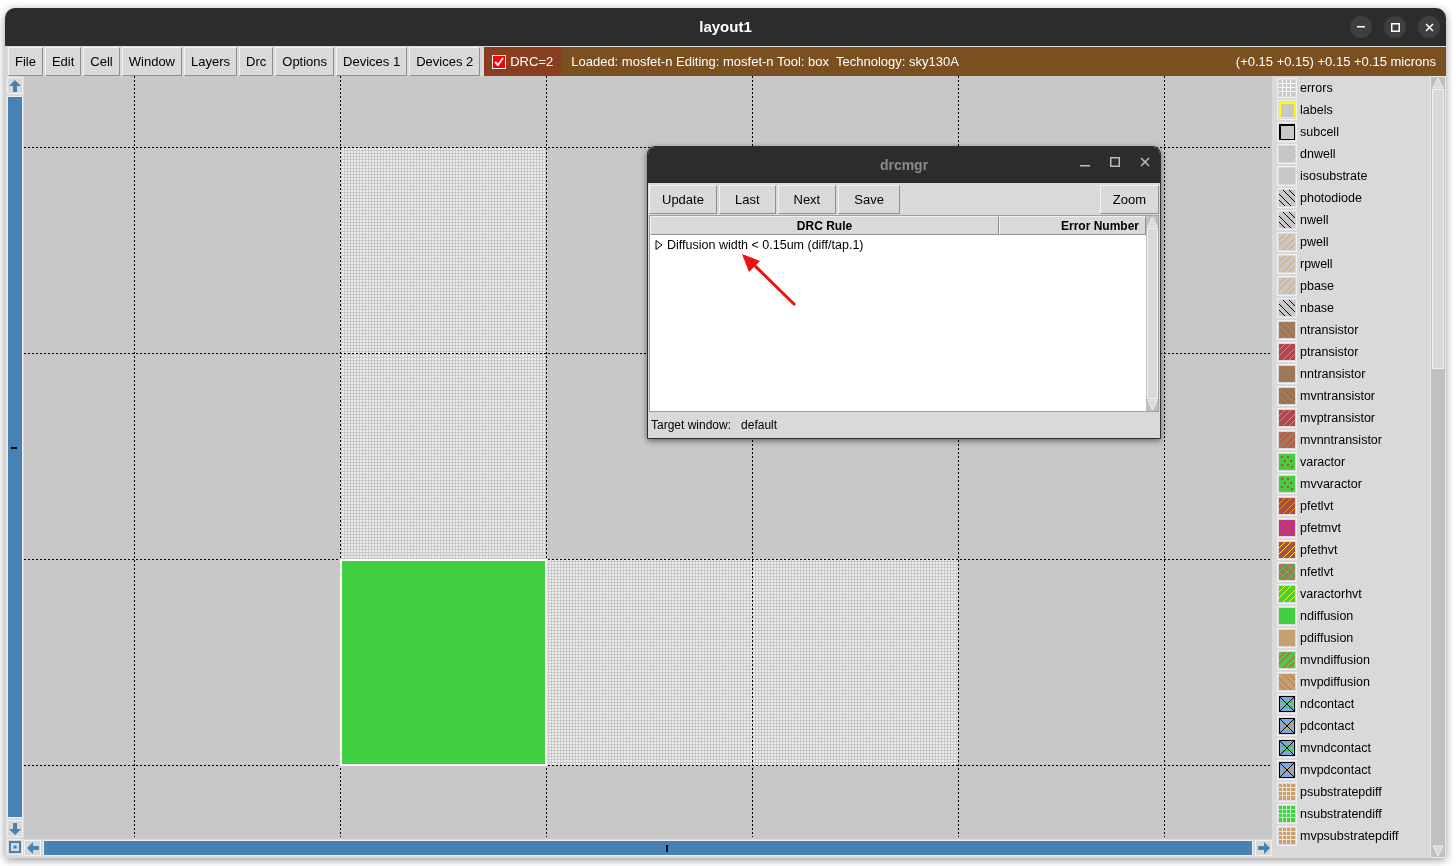 Image resolution: width=1456 pixels, height=866 pixels. I want to click on menu-button: Window, so click(151, 61).